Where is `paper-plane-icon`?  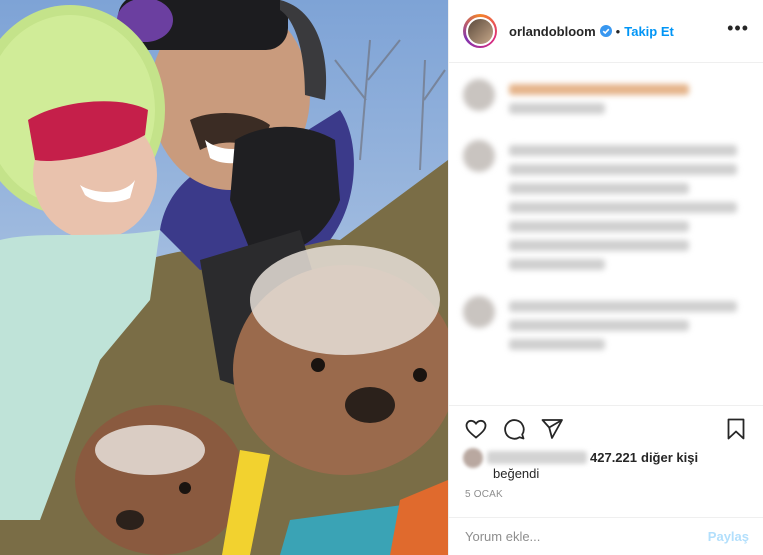
paper-plane-icon is located at coordinates (552, 428).